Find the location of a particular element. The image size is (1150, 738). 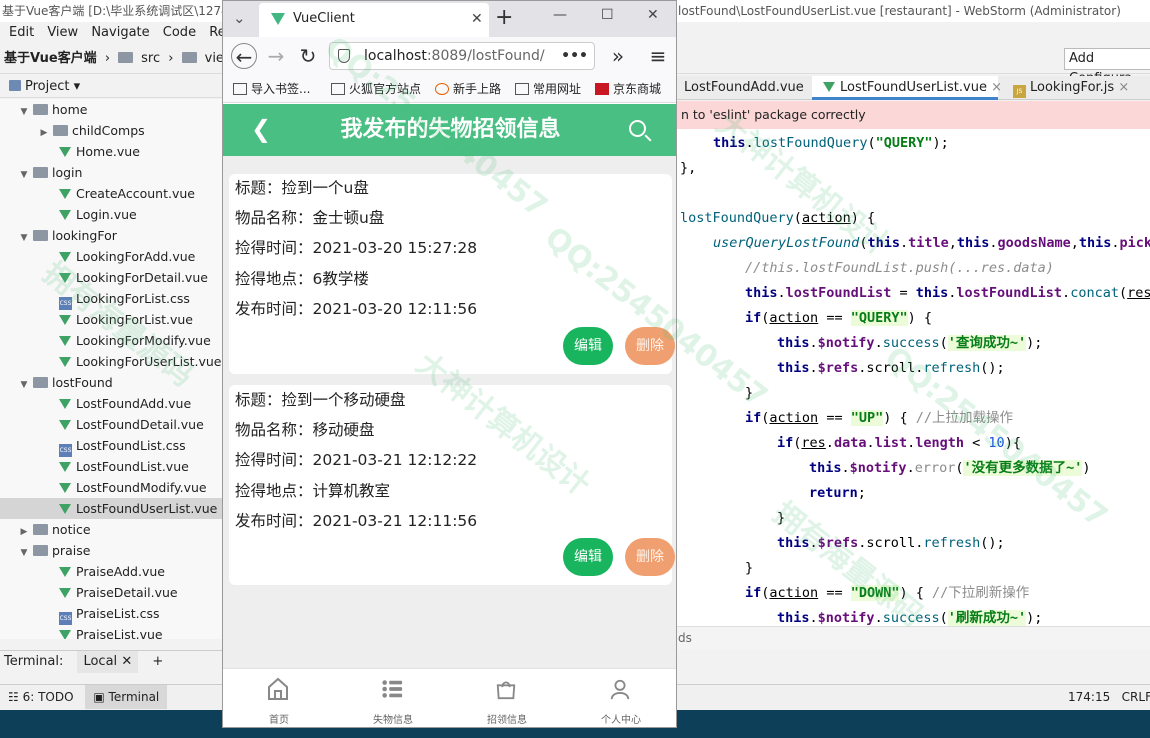

menu-edit: Edit is located at coordinates (21, 33).